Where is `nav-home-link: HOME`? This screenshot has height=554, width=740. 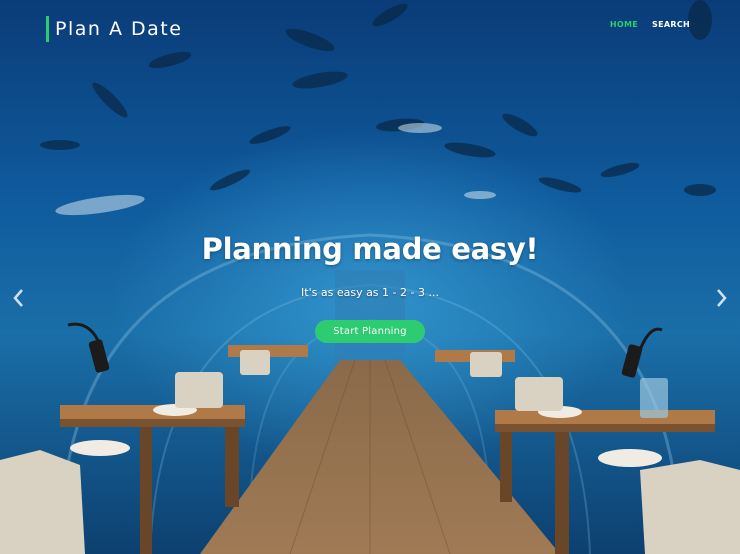 nav-home-link: HOME is located at coordinates (624, 24).